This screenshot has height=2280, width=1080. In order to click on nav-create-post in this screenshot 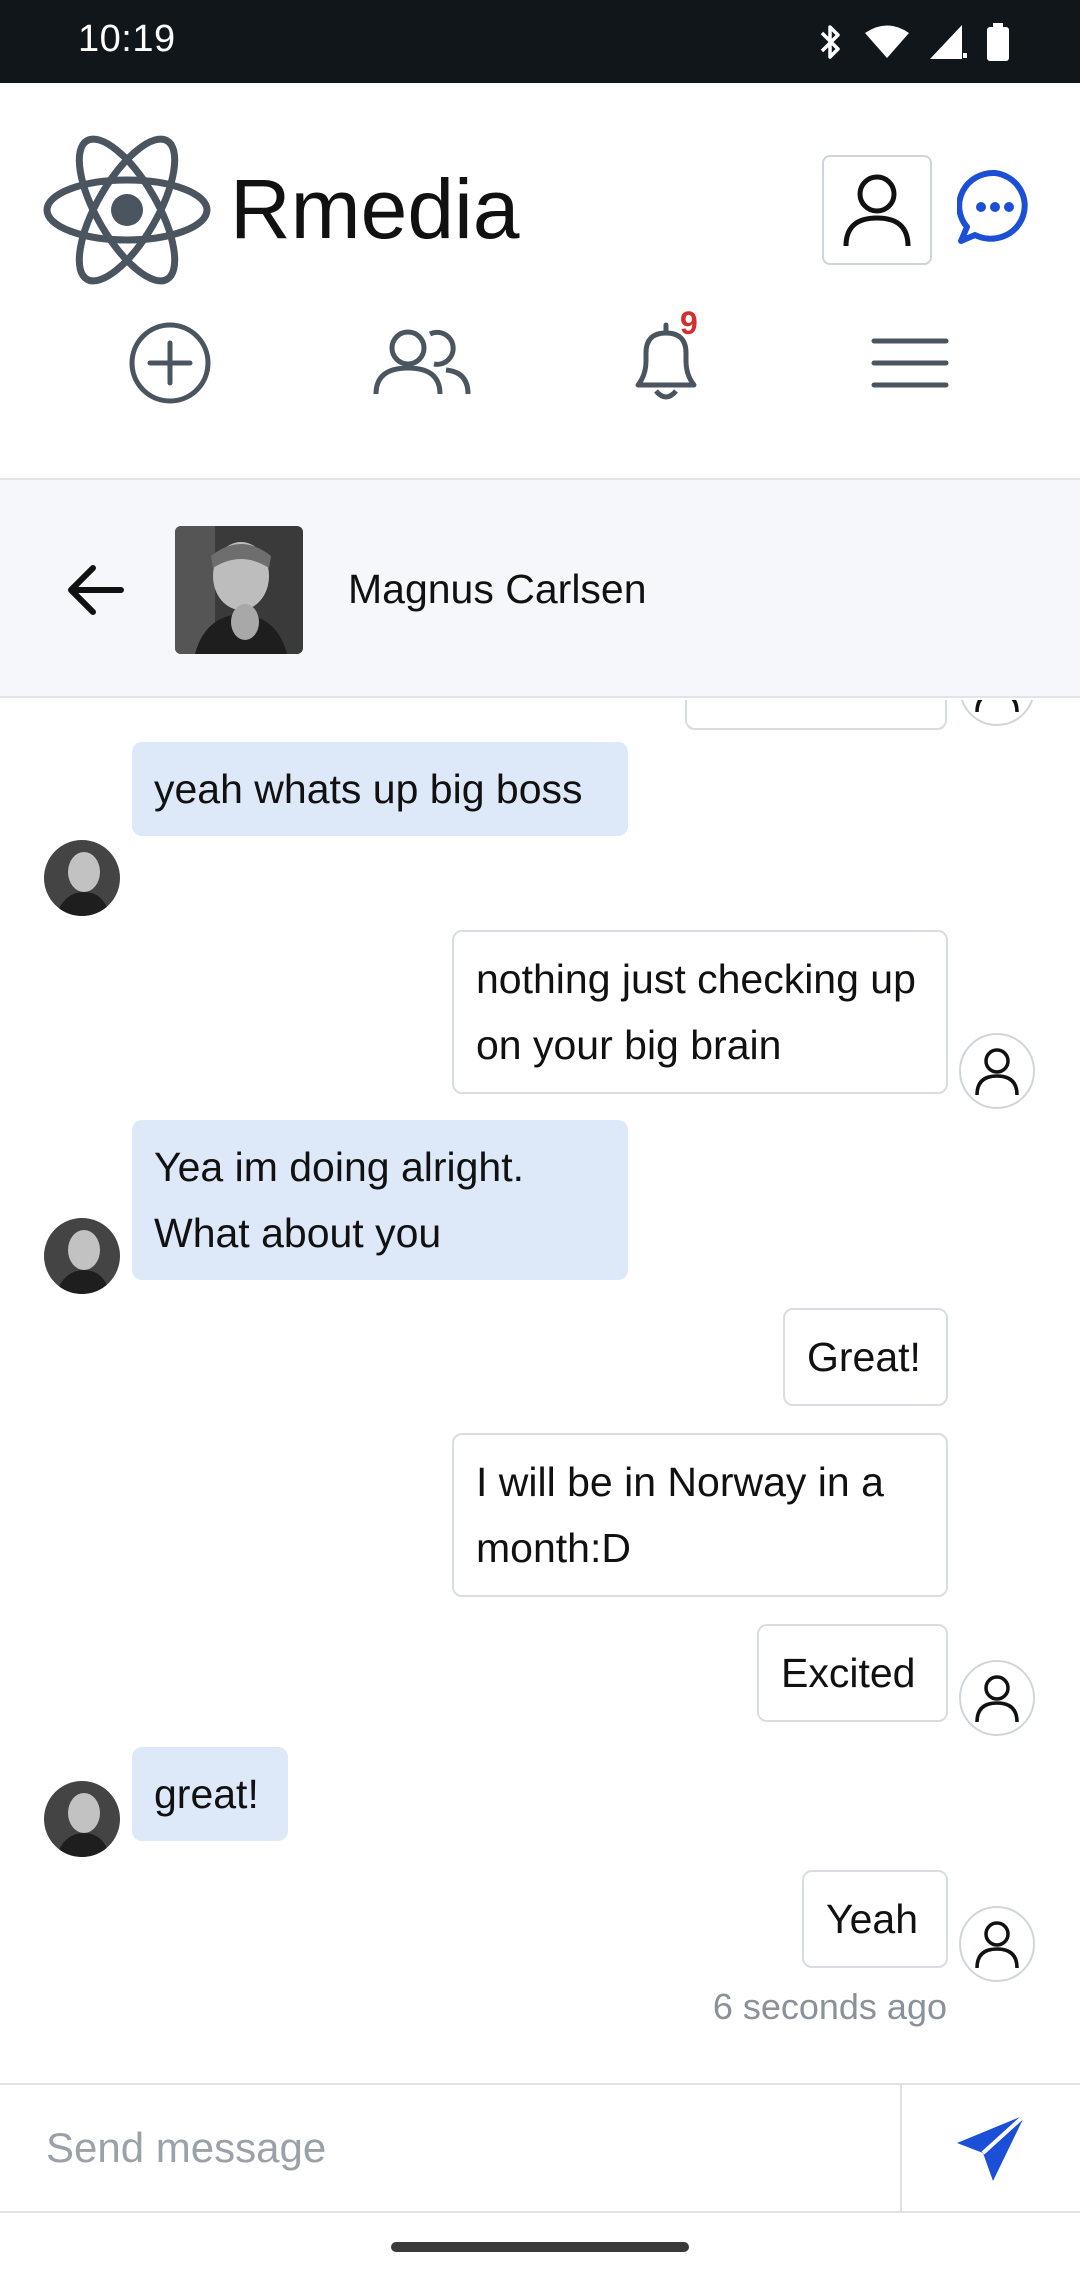, I will do `click(170, 363)`.